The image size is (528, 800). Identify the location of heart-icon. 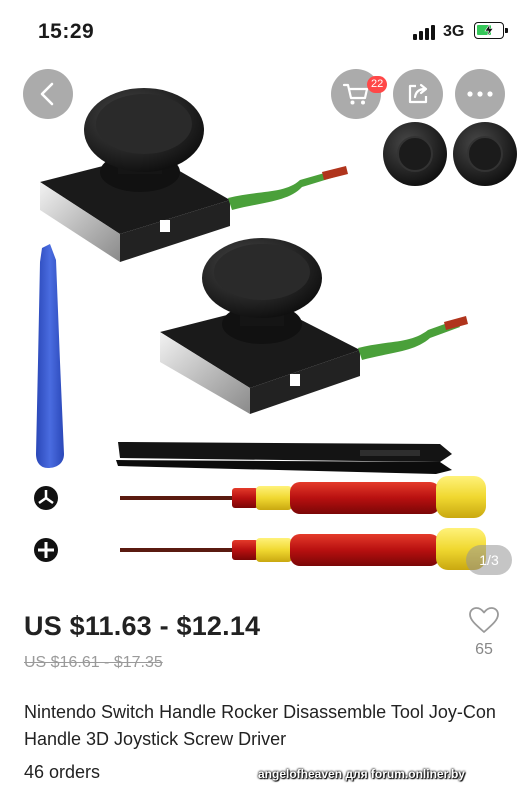
(484, 620).